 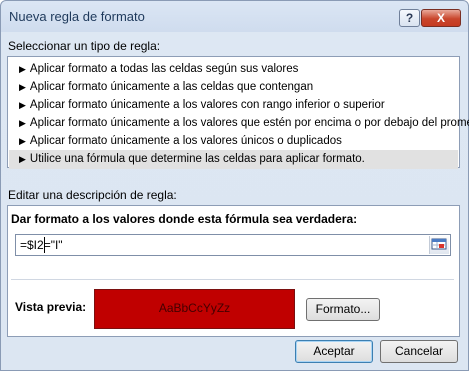 I want to click on formula-input: =$I2="I", so click(x=233, y=245).